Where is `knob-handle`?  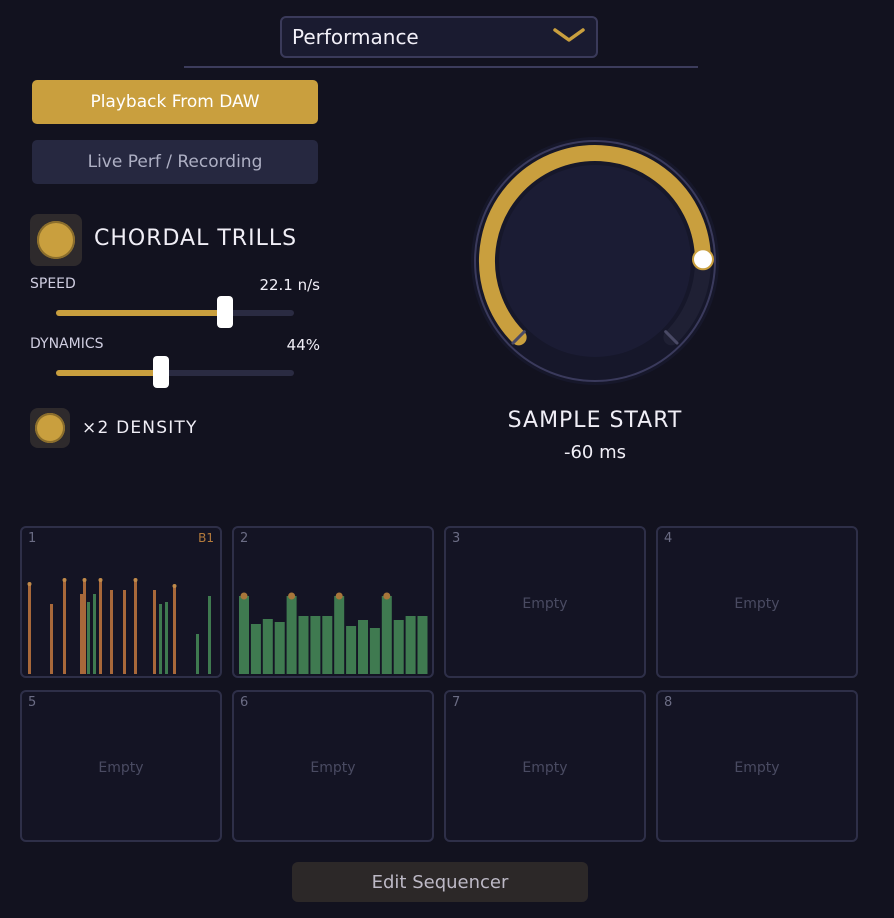
knob-handle is located at coordinates (702, 259).